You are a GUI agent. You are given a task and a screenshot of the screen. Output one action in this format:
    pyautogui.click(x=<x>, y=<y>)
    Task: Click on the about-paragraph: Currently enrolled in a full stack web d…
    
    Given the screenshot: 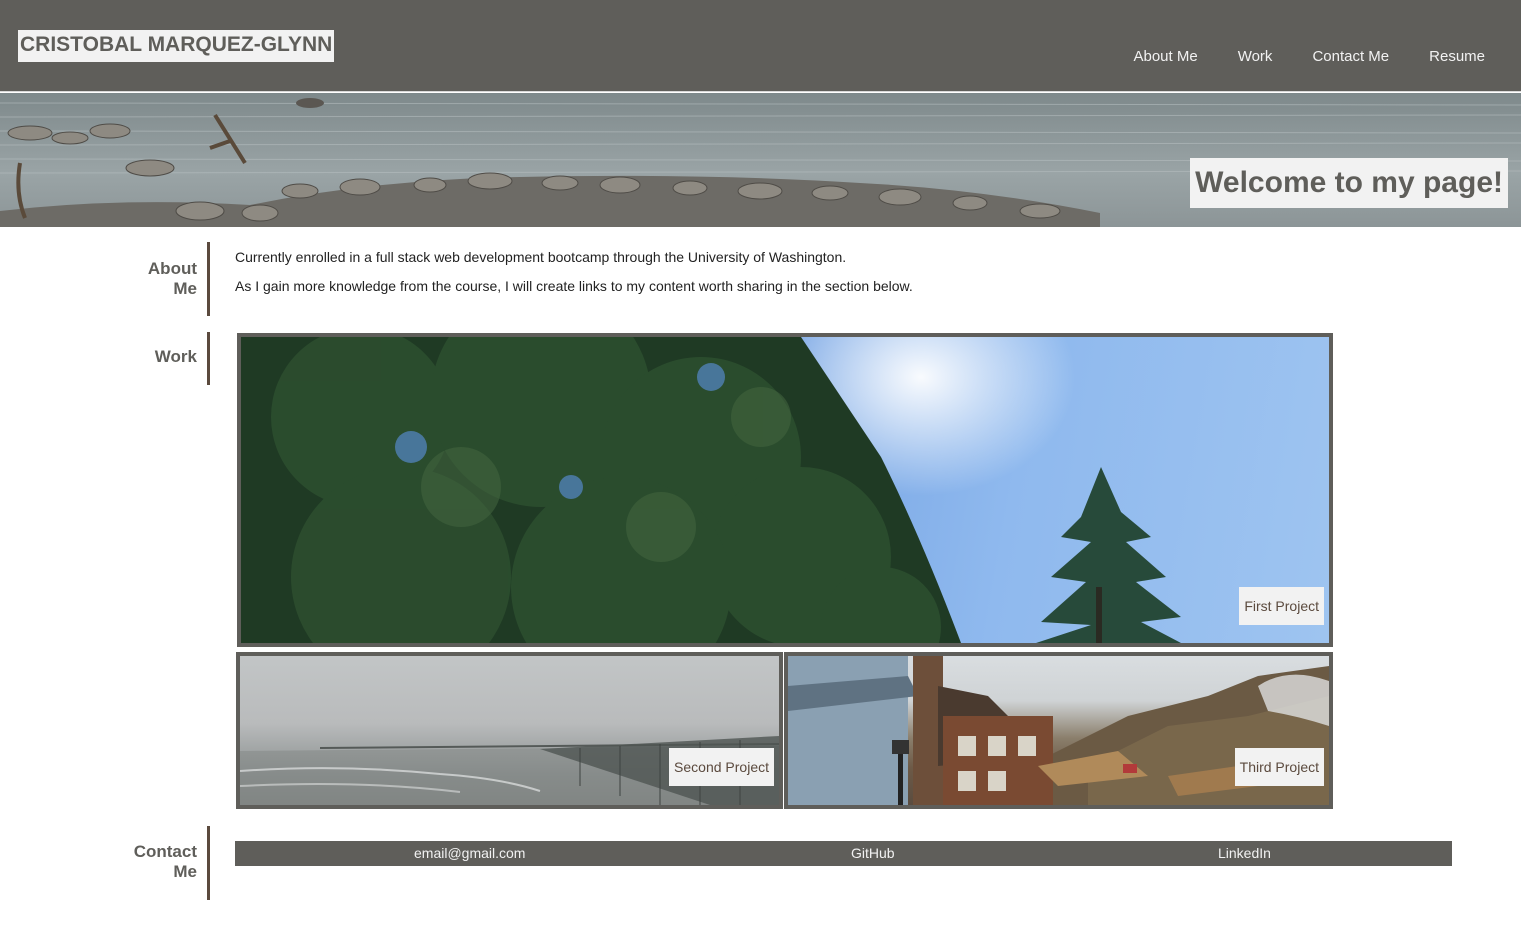 What is the action you would take?
    pyautogui.click(x=541, y=257)
    